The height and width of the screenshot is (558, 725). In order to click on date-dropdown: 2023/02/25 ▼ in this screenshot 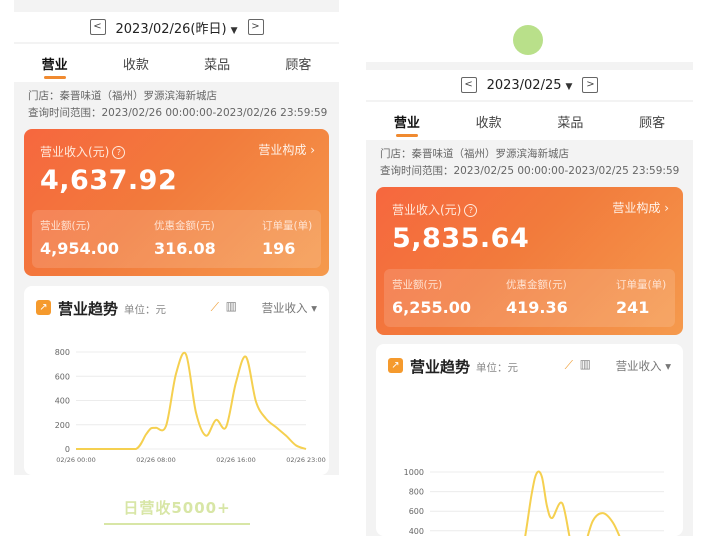, I will do `click(530, 85)`.